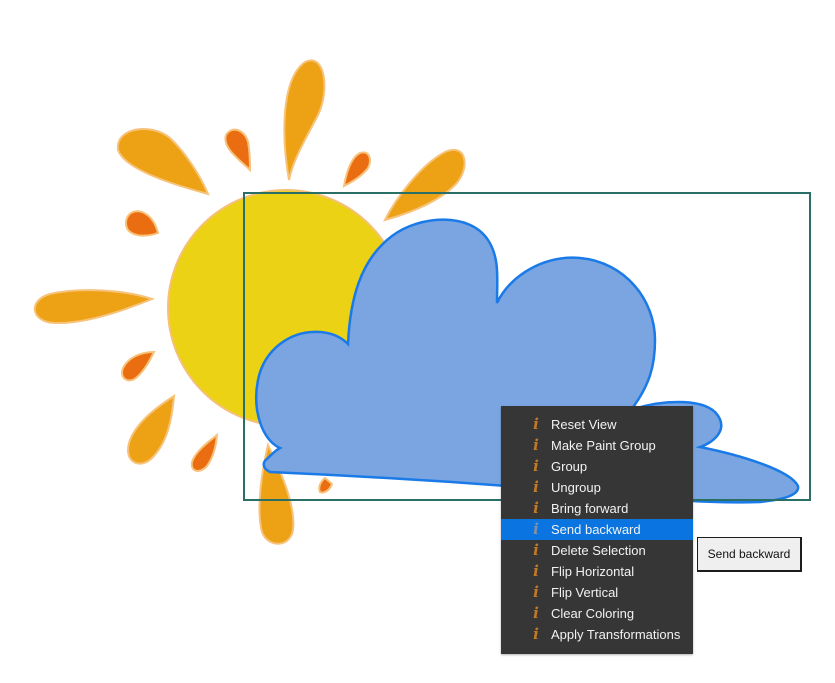 The width and height of the screenshot is (835, 683). What do you see at coordinates (576, 487) in the screenshot?
I see `menu-item-label: Ungroup` at bounding box center [576, 487].